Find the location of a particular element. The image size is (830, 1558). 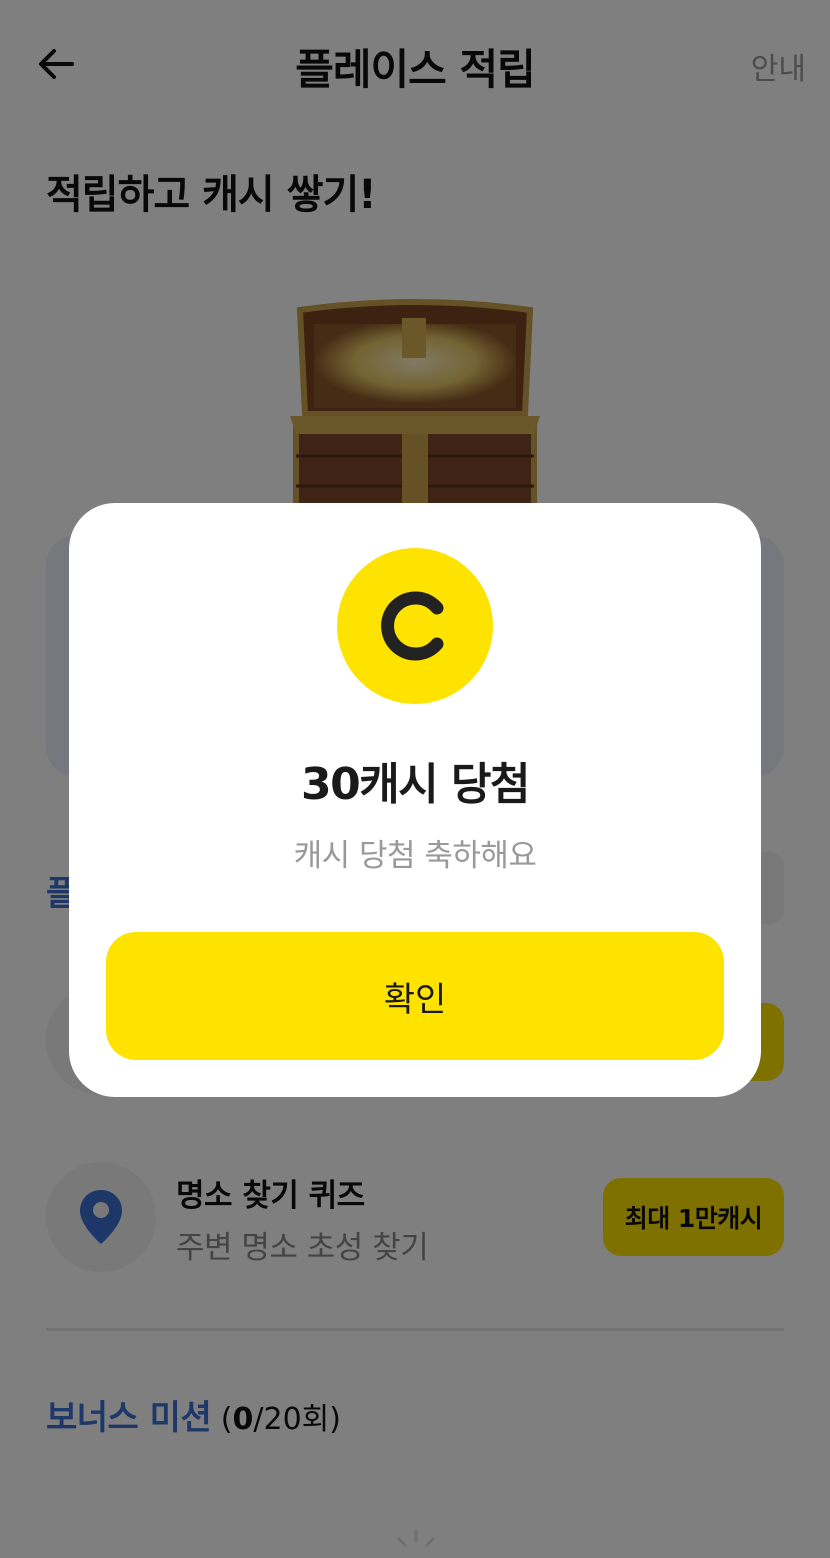

modal-subtitle: 캐시 당첨 축하해요 is located at coordinates (415, 856).